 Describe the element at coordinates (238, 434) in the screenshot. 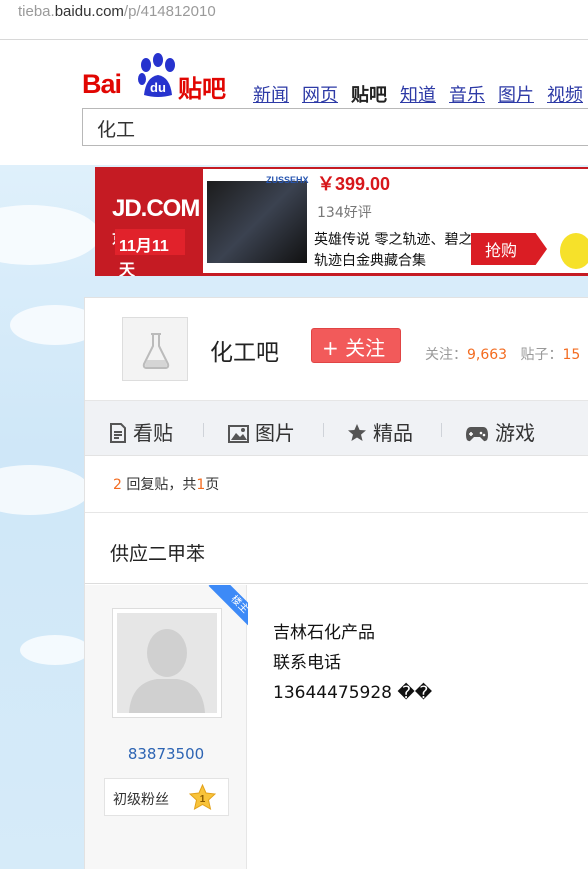

I see `image-icon` at that location.